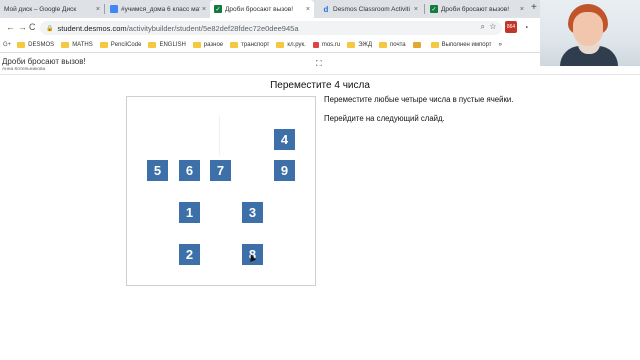 This screenshot has height=360, width=640. What do you see at coordinates (534, 7) in the screenshot?
I see `new-tab-button: +` at bounding box center [534, 7].